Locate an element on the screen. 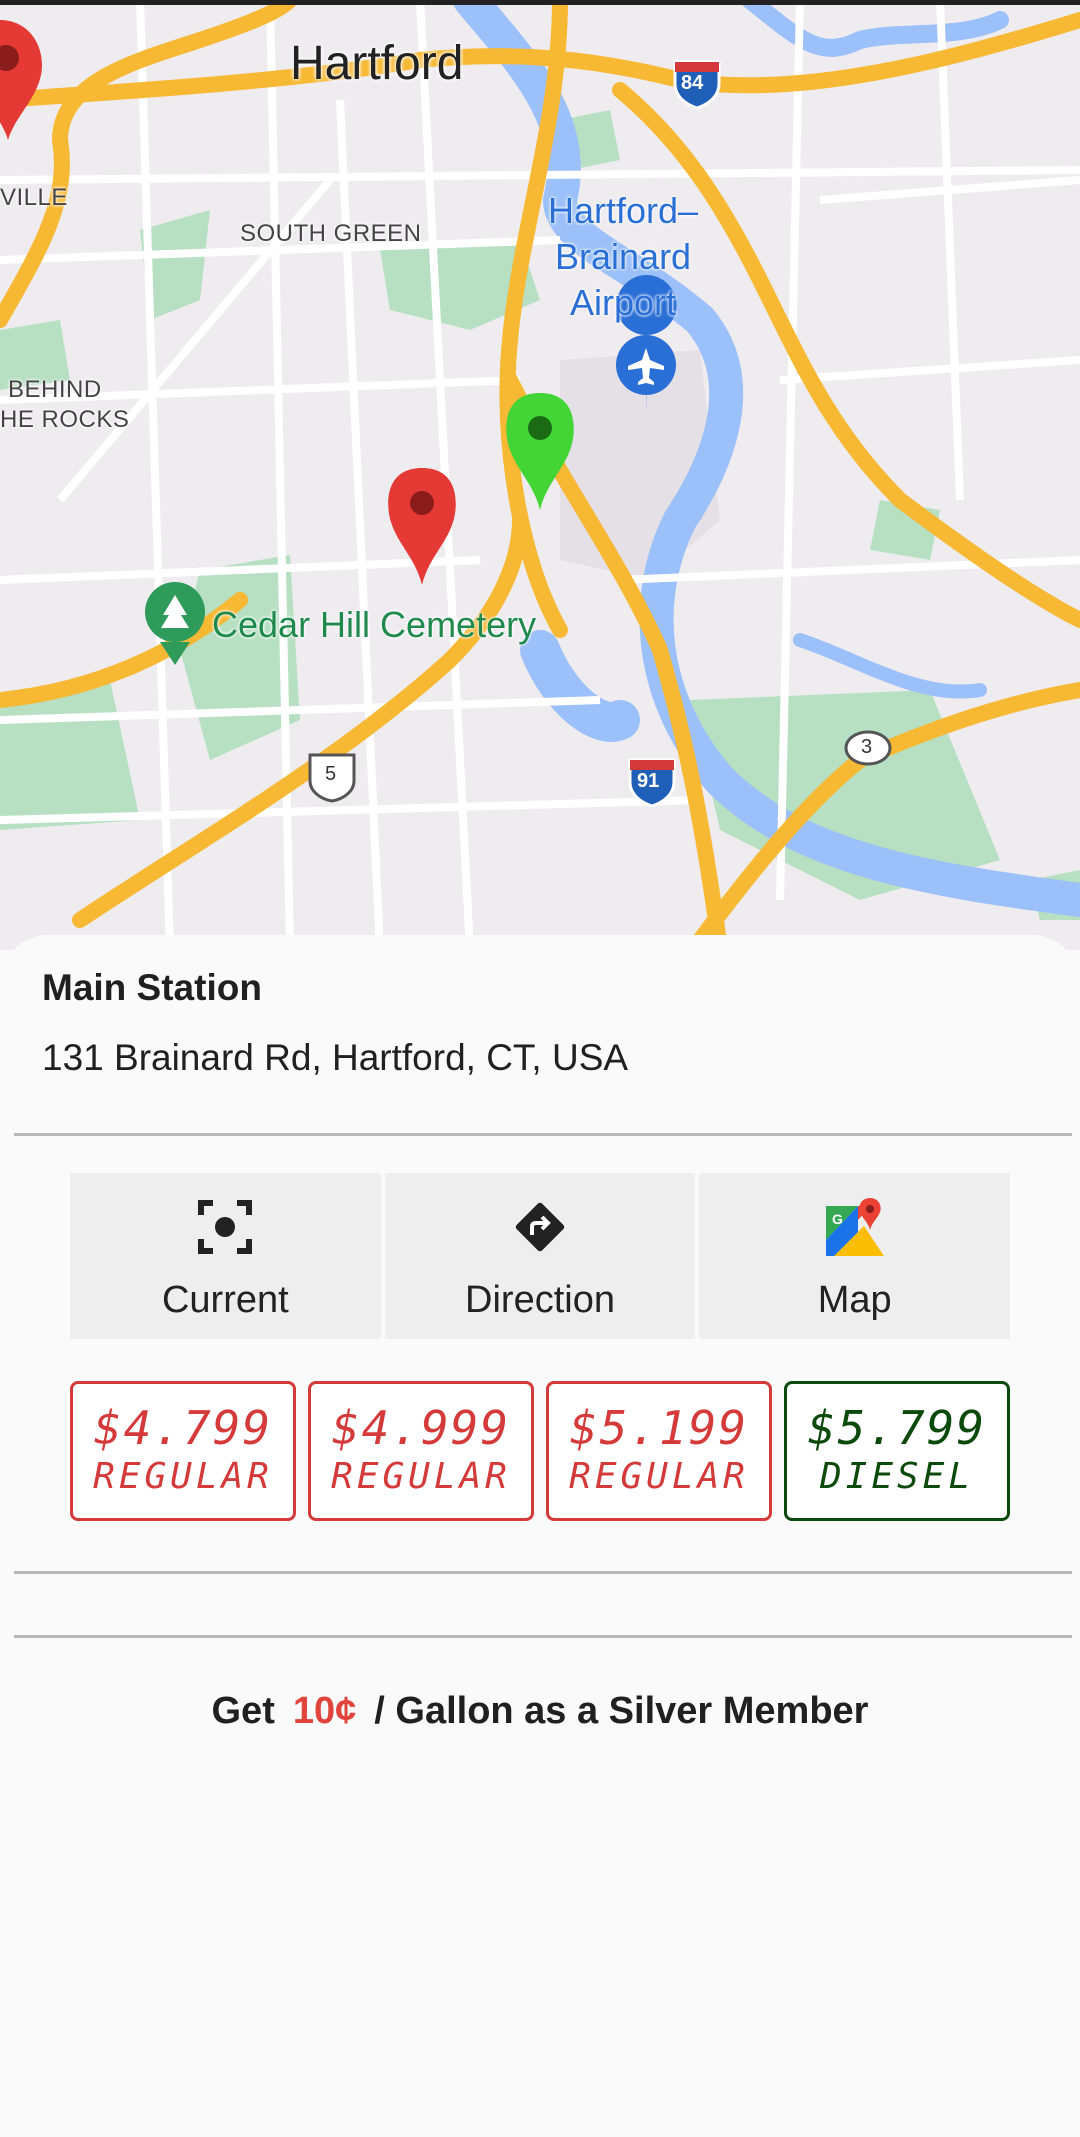 The width and height of the screenshot is (1080, 2137). price-amount: $4.799 is located at coordinates (183, 1428).